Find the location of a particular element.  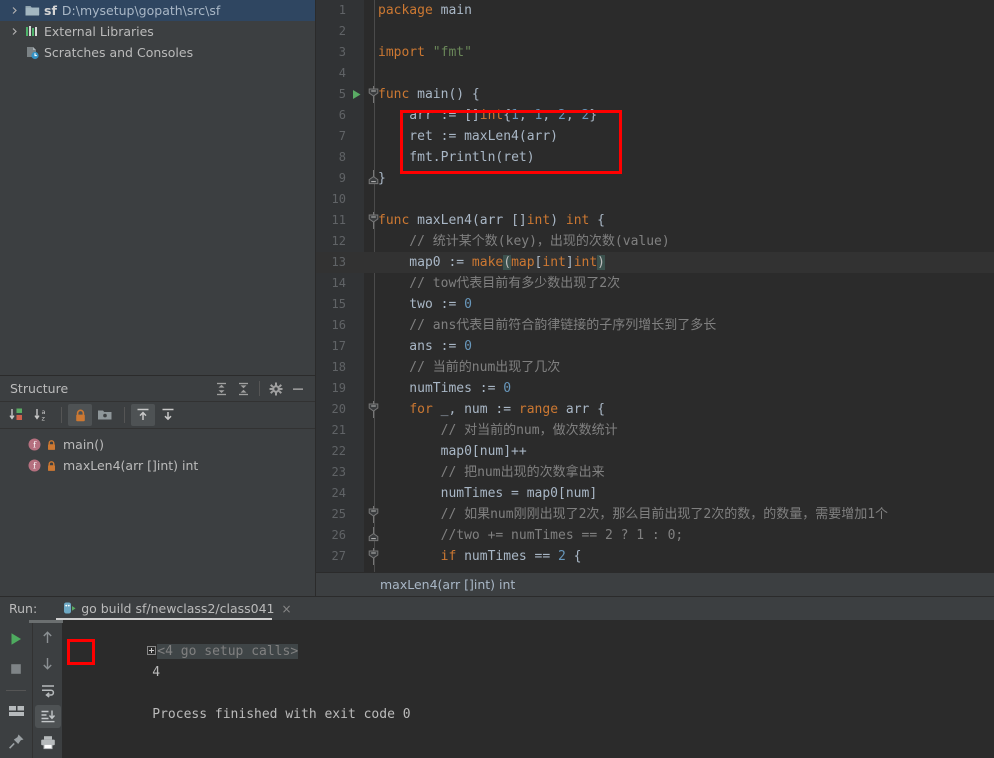

expand-fold-icon is located at coordinates (152, 650).